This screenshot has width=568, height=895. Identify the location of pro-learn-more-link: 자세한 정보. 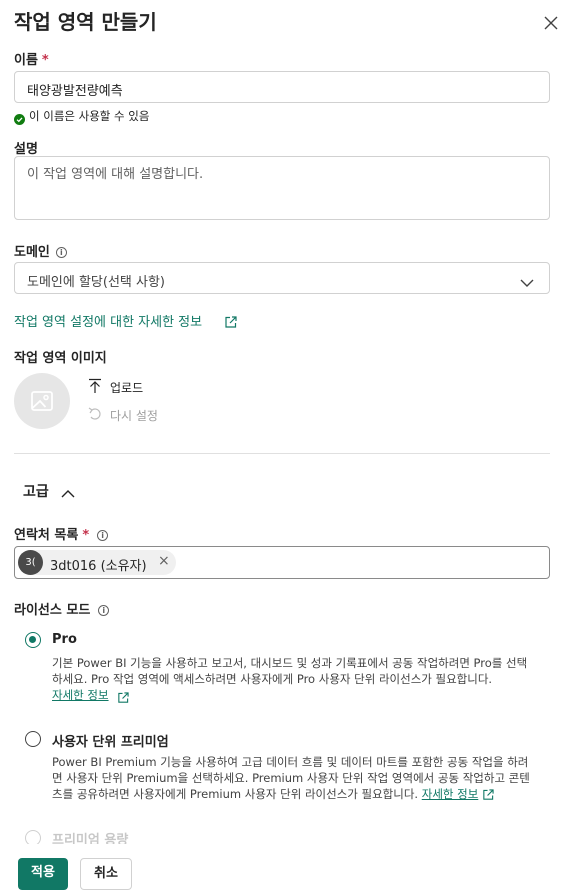
(80, 695).